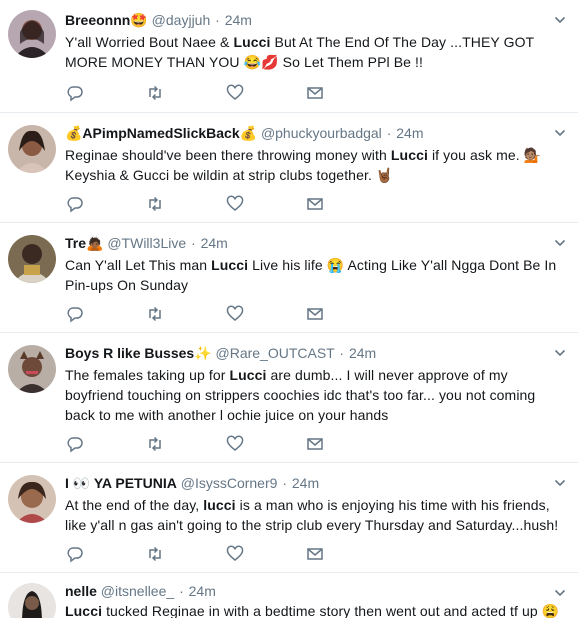 This screenshot has width=578, height=618. I want to click on tweet-header: nelle @itsnellee_ · 24m, so click(308, 591).